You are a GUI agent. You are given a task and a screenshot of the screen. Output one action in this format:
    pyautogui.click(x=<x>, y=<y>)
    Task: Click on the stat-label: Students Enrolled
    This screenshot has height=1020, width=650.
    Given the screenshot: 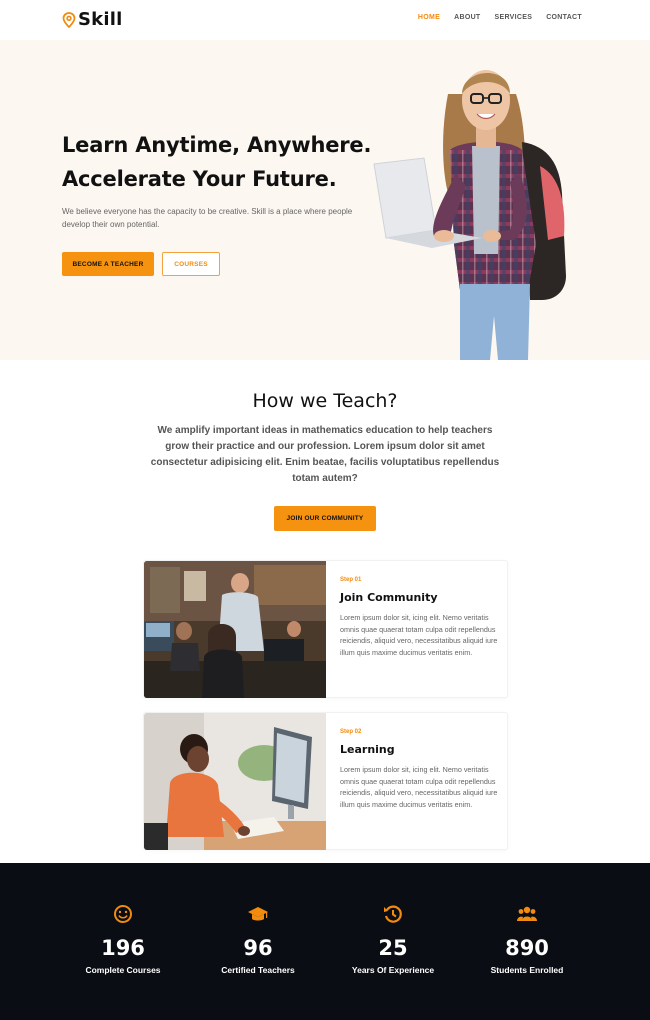 What is the action you would take?
    pyautogui.click(x=527, y=970)
    